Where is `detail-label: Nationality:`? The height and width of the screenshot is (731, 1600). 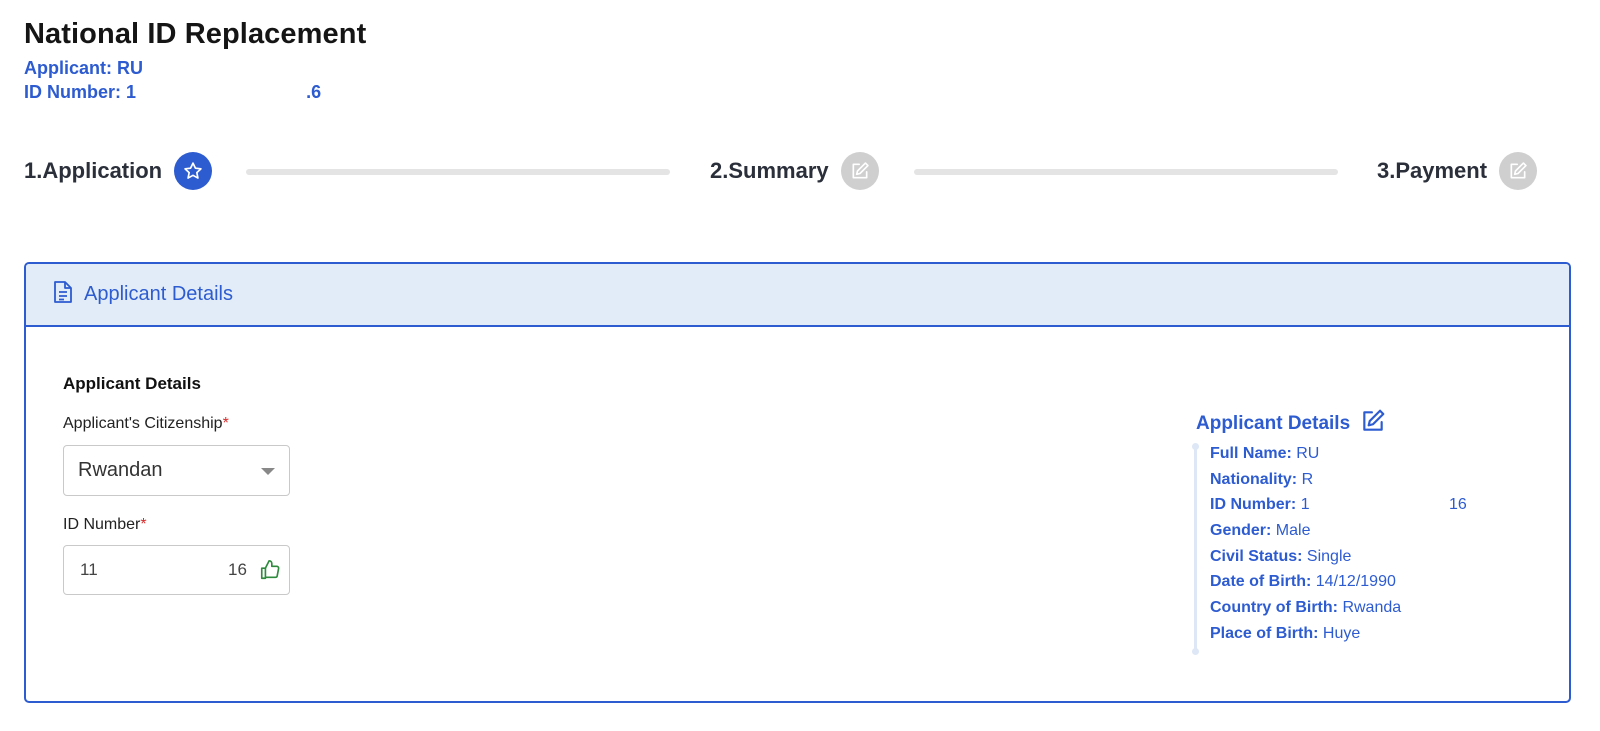
detail-label: Nationality: is located at coordinates (1254, 479).